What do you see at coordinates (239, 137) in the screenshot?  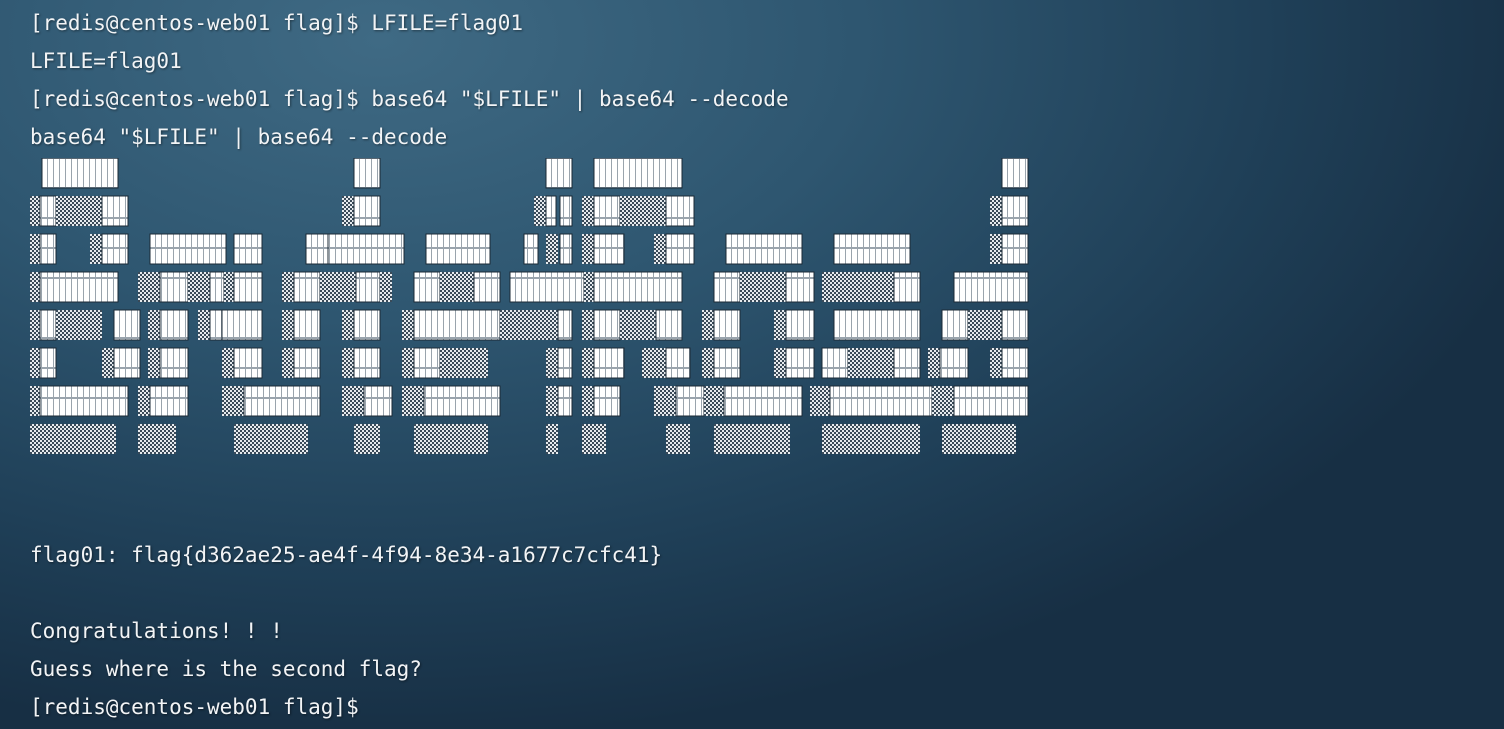 I see `command-echo-base64: base64 "$LFILE" | base64 --decode` at bounding box center [239, 137].